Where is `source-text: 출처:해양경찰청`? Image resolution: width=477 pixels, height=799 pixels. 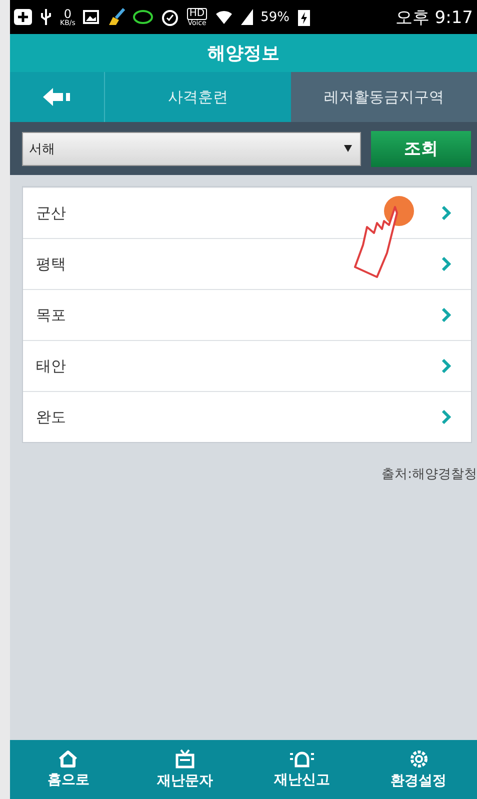
source-text: 출처:해양경찰청 is located at coordinates (429, 474).